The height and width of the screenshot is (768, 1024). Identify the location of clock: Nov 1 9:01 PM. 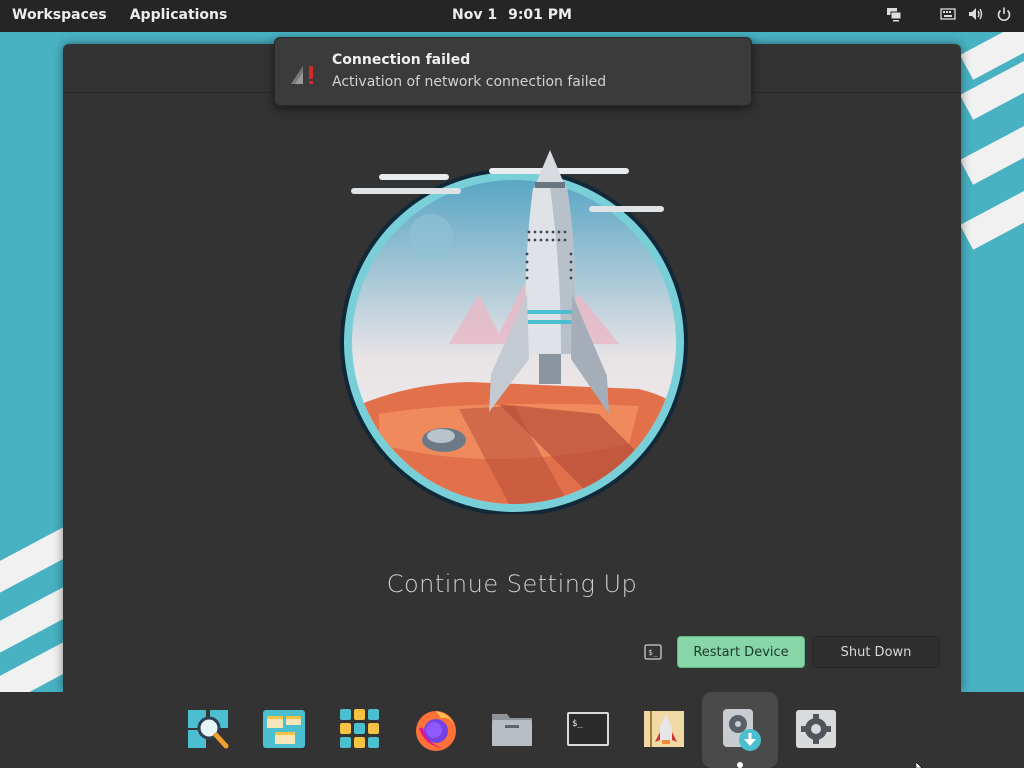
(512, 15).